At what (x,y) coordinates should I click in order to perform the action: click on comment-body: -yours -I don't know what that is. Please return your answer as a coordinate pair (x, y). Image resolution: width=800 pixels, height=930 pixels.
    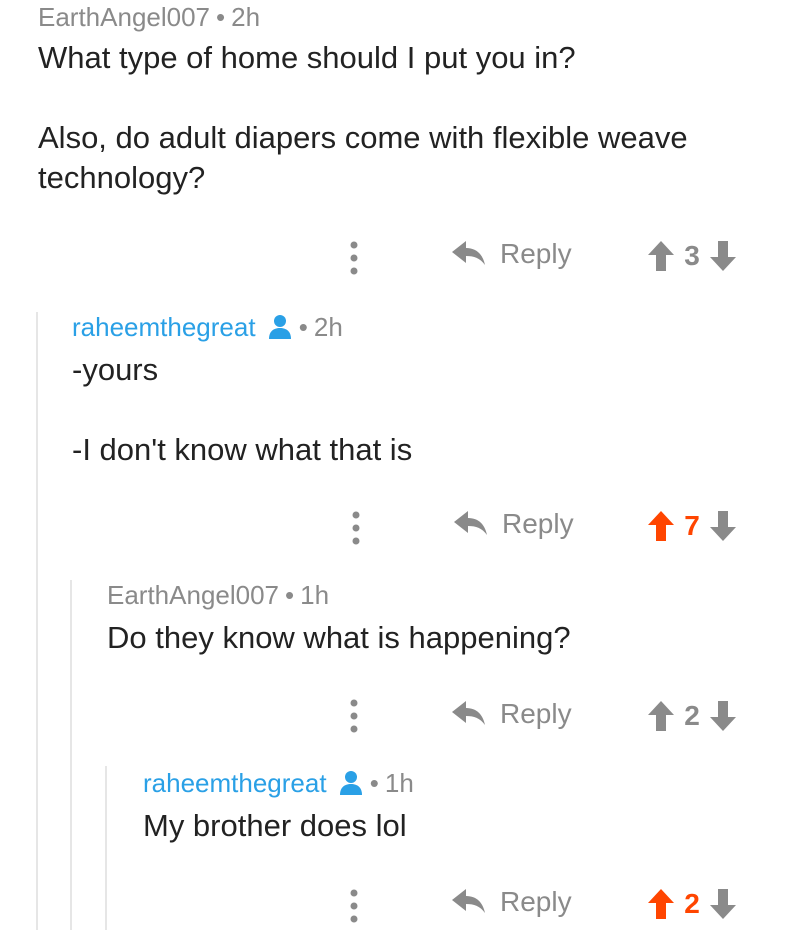
    Looking at the image, I should click on (422, 410).